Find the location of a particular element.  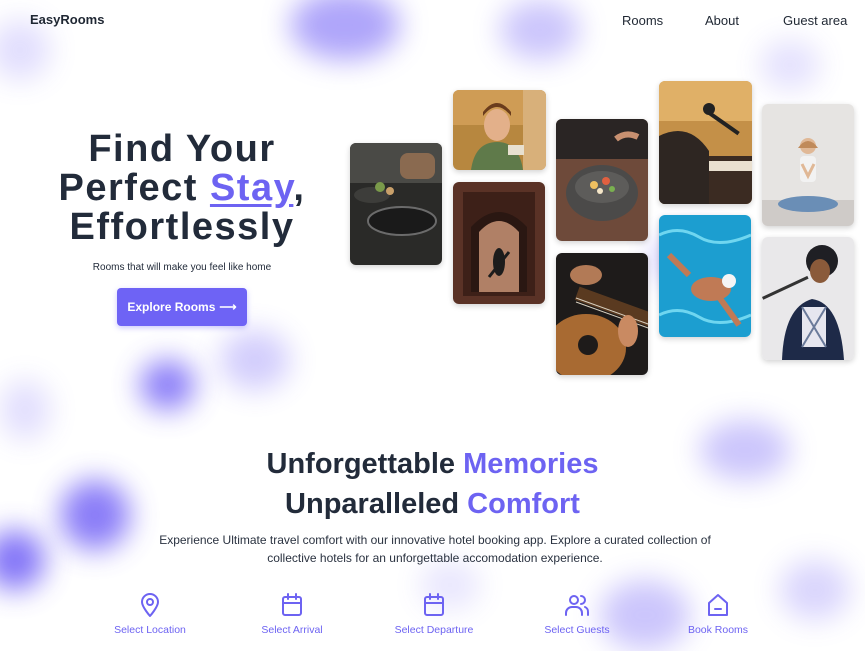

home-icon is located at coordinates (718, 605).